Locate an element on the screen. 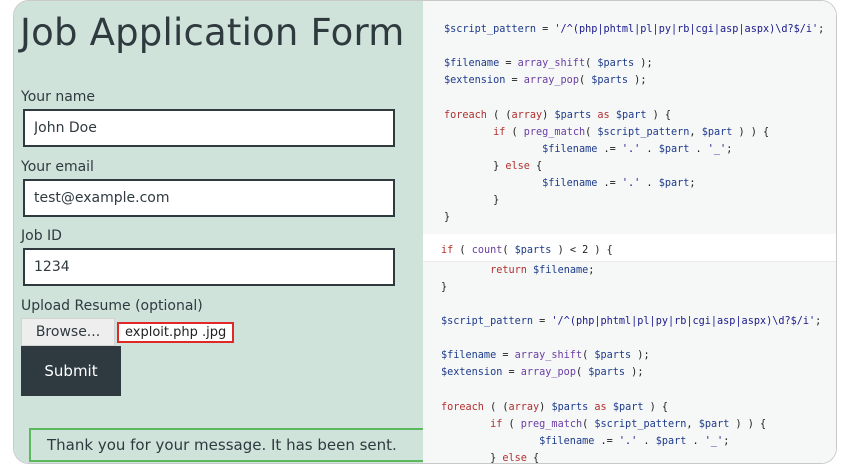 This screenshot has width=849, height=468. name-field-box is located at coordinates (209, 128).